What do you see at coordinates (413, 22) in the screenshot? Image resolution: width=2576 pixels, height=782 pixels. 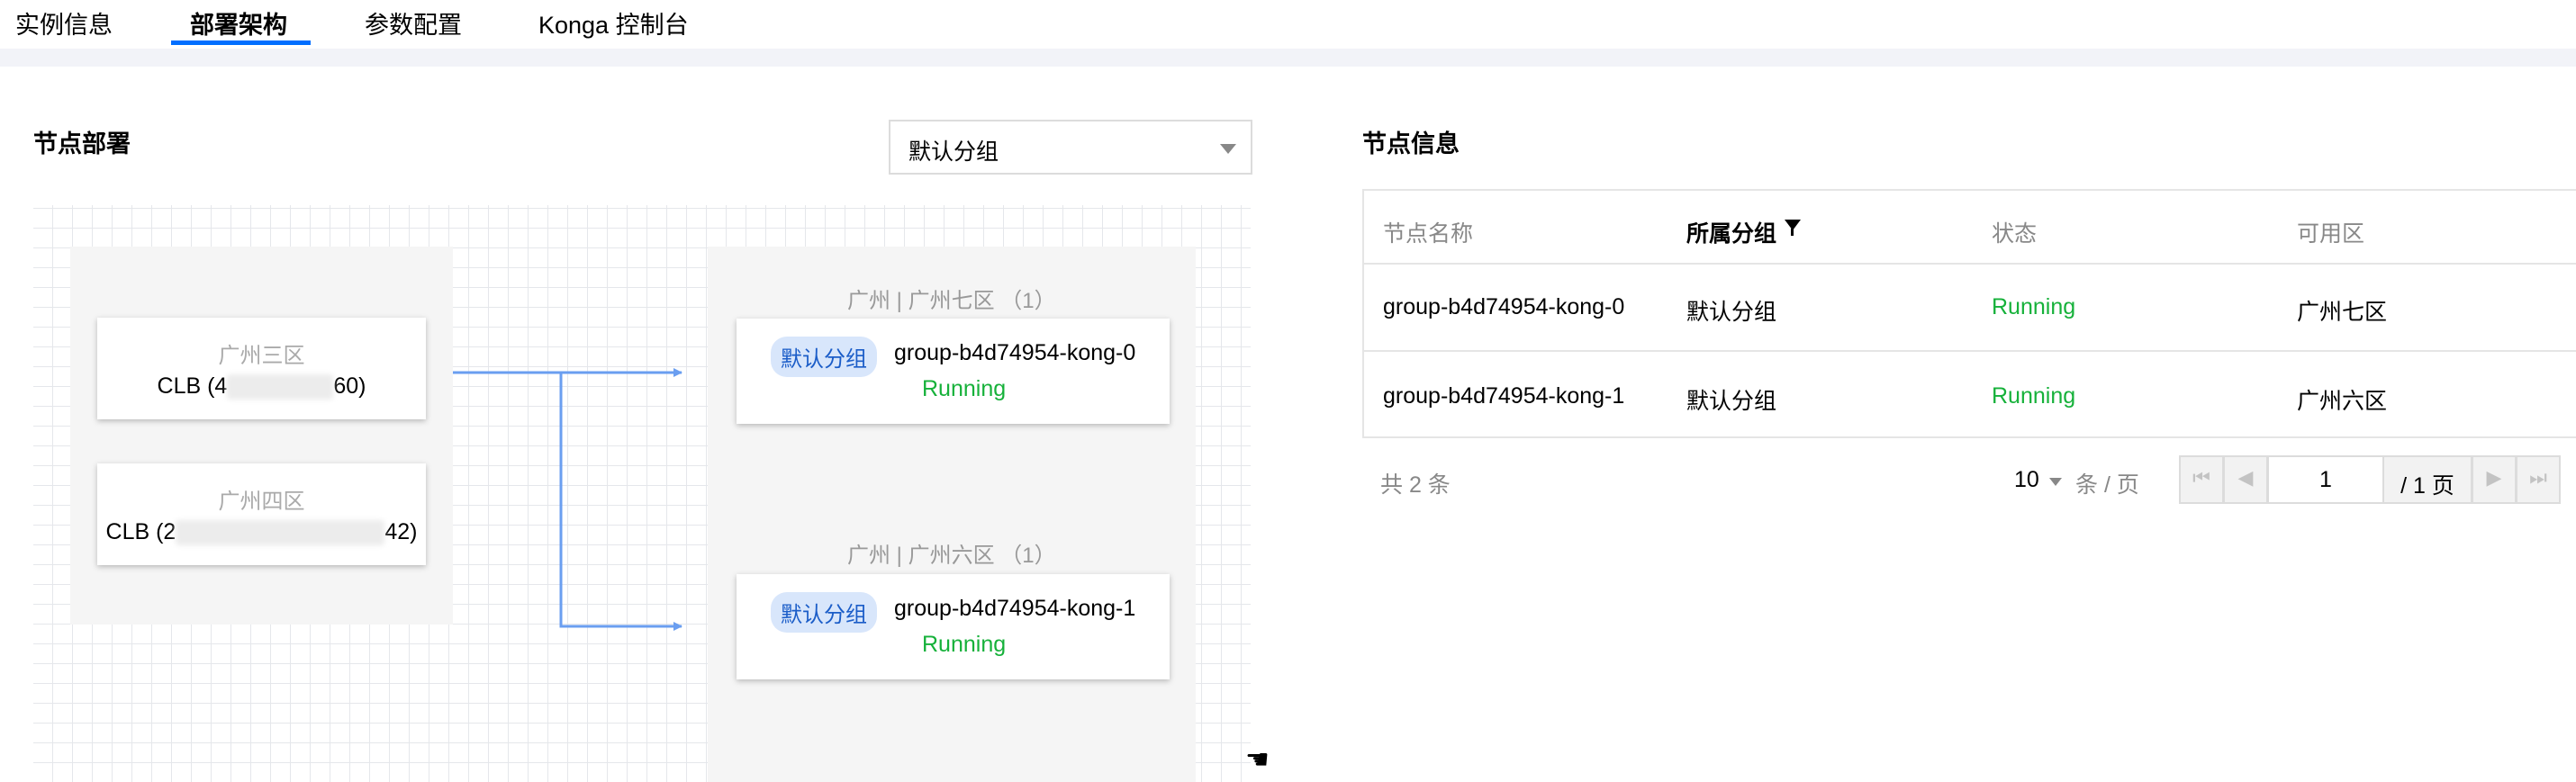 I see `tab-parameter-config: 参数配置` at bounding box center [413, 22].